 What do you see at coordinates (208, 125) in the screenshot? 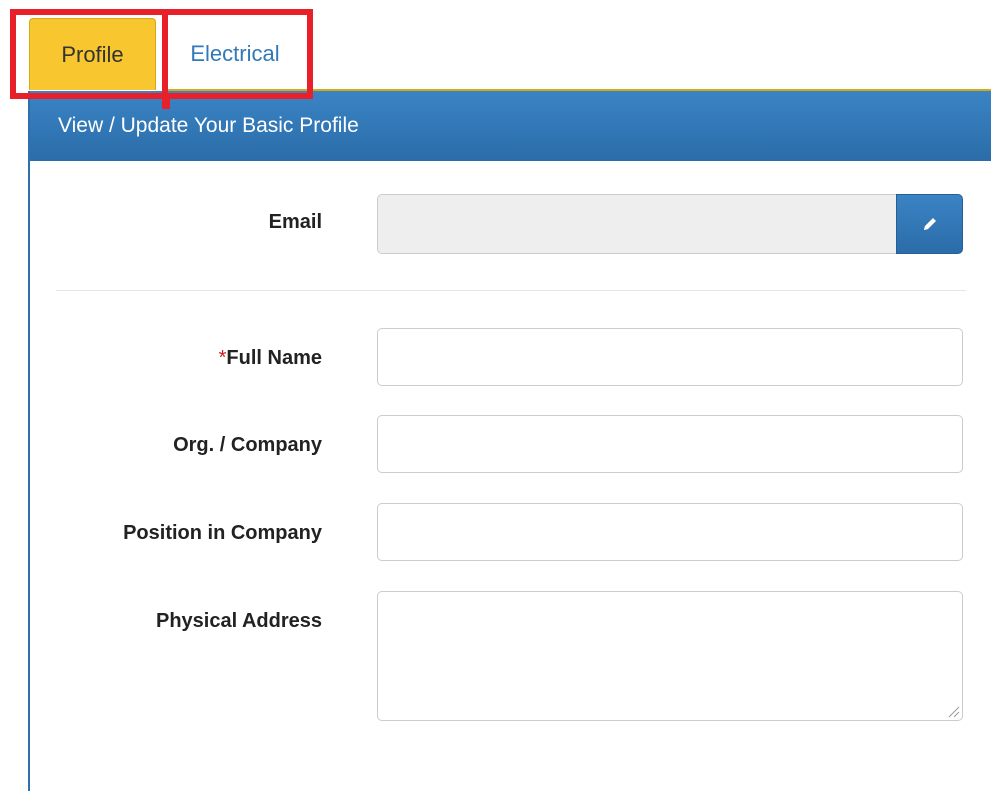
I see `panel-heading-text: View / Update Your Basic Profile` at bounding box center [208, 125].